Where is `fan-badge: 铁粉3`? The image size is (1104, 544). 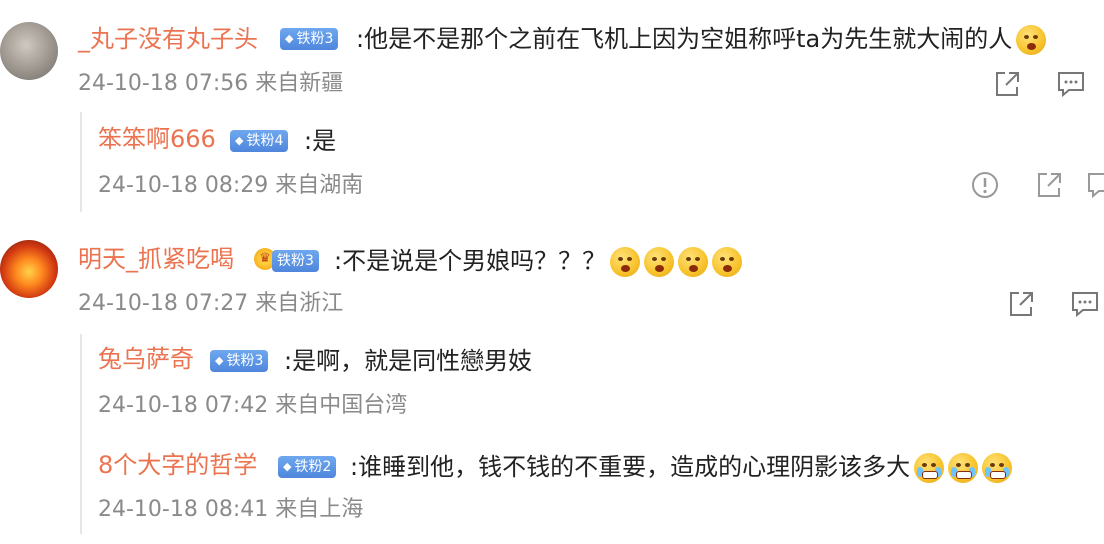 fan-badge: 铁粉3 is located at coordinates (295, 261).